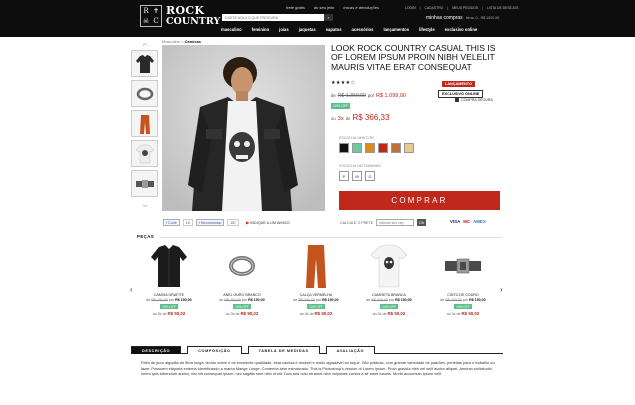 Image resolution: width=635 pixels, height=405 pixels. What do you see at coordinates (144, 153) in the screenshot?
I see `thumbnail-tshirt` at bounding box center [144, 153].